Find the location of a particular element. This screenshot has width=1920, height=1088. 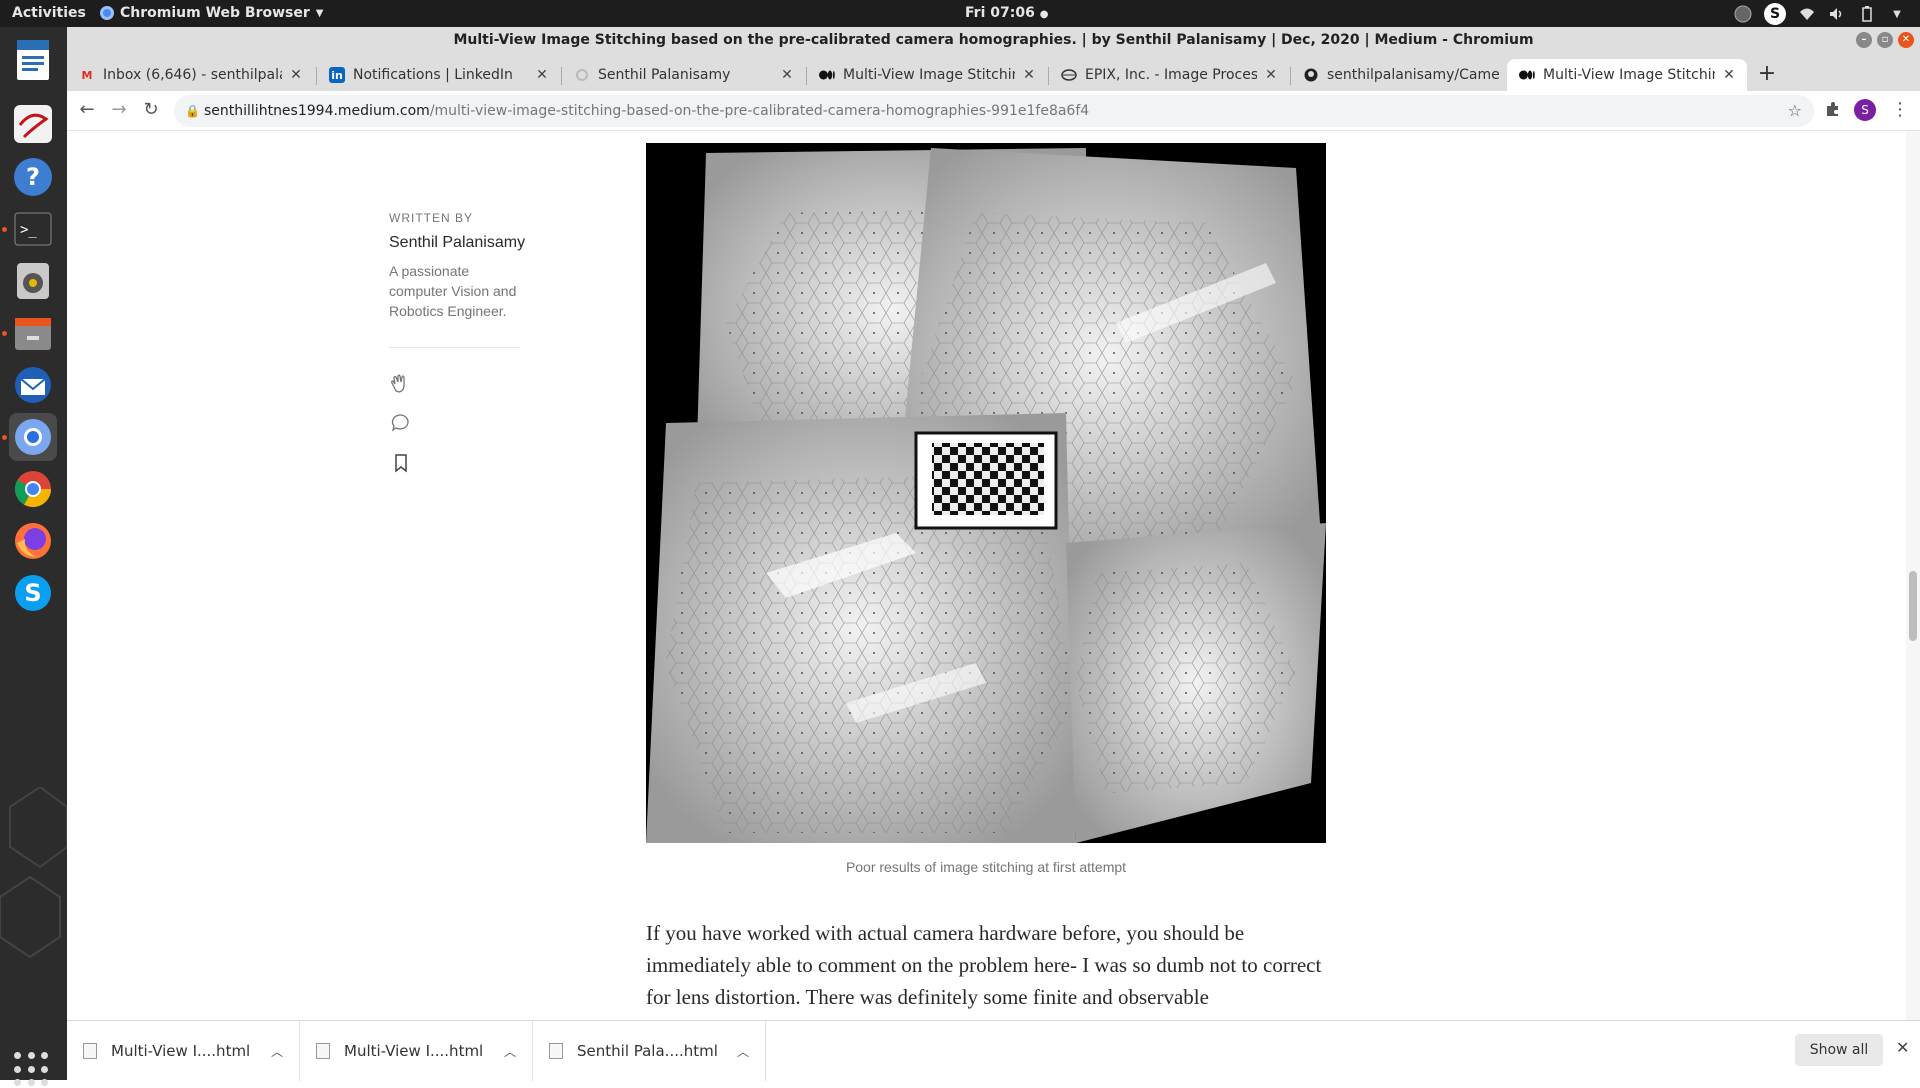

profile-avatar: S is located at coordinates (1865, 110).